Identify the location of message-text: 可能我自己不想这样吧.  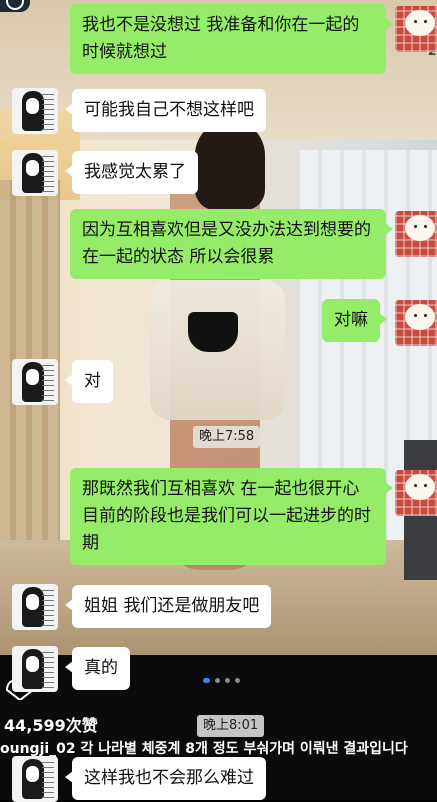
(169, 110).